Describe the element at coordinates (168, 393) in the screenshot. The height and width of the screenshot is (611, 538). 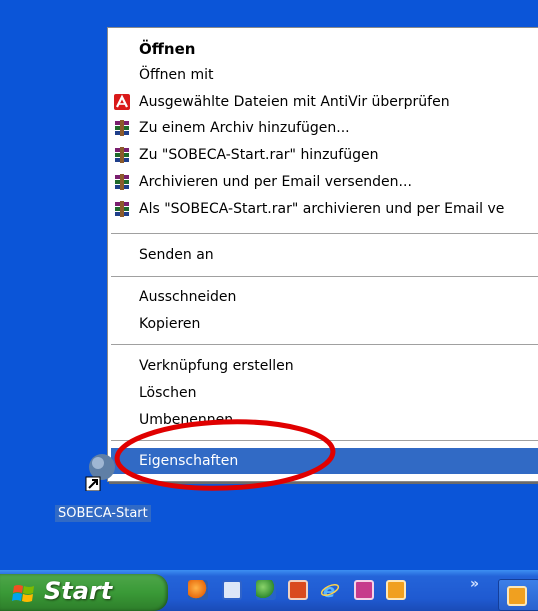
I see `menu-item-label: Löschen` at that location.